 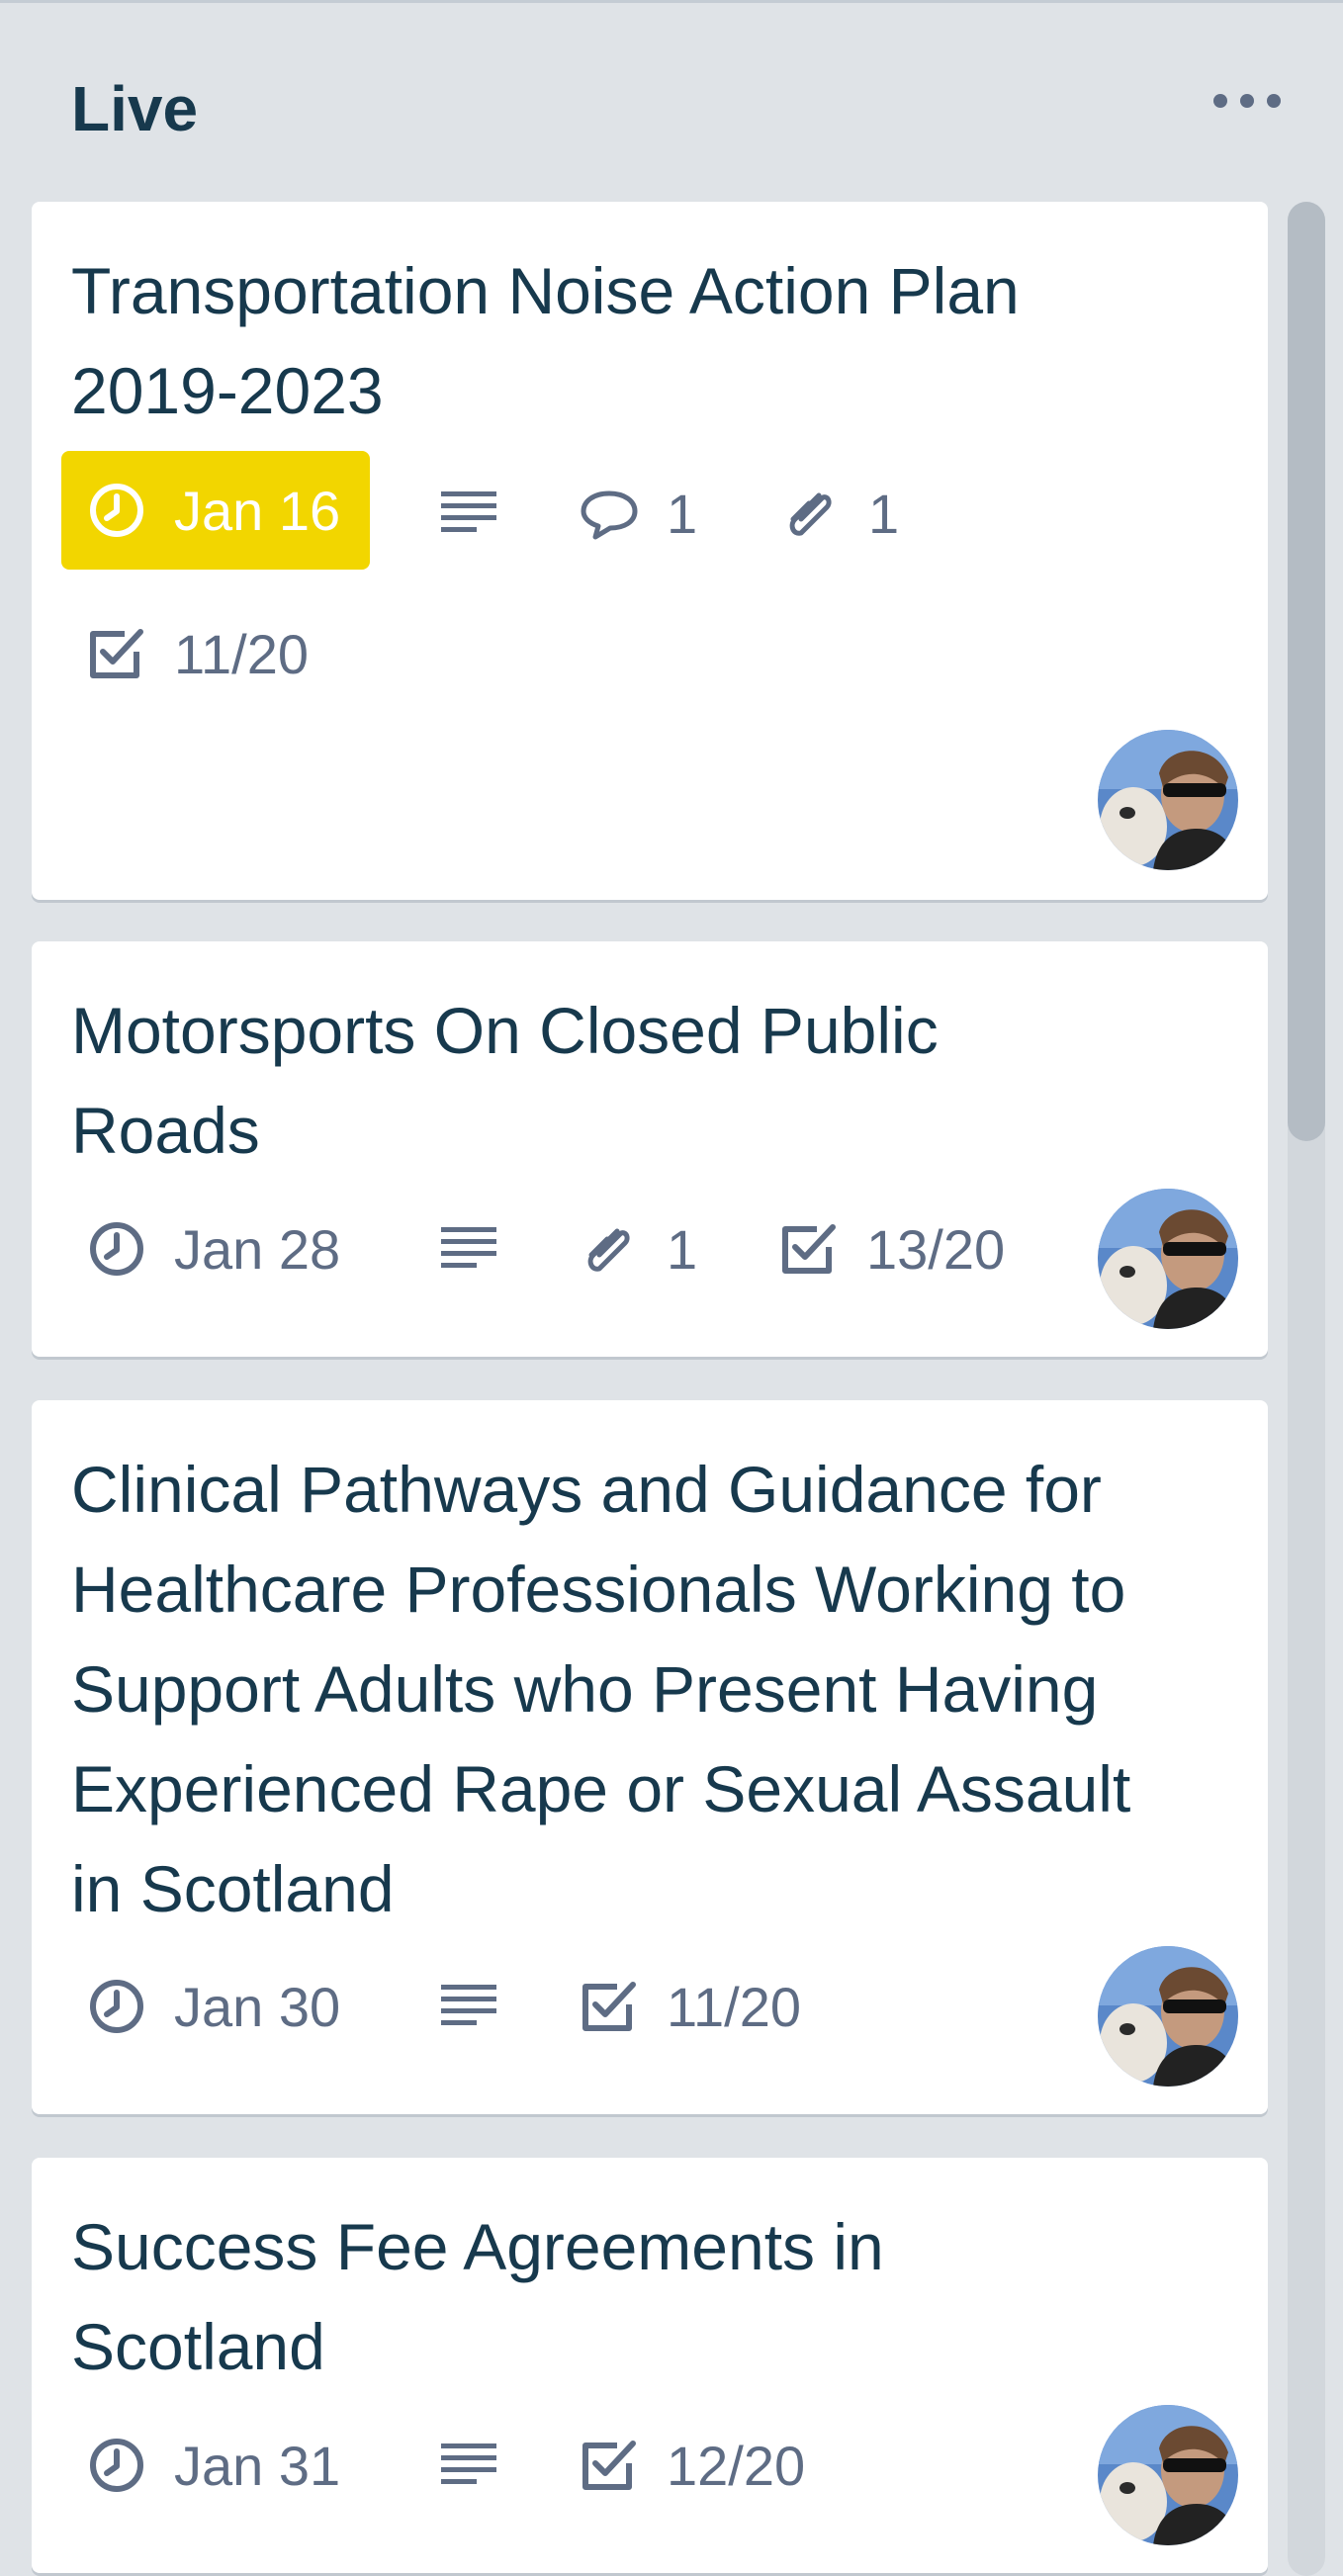 I want to click on card-title: Success Fee Agreements in Scotland, so click(x=654, y=2297).